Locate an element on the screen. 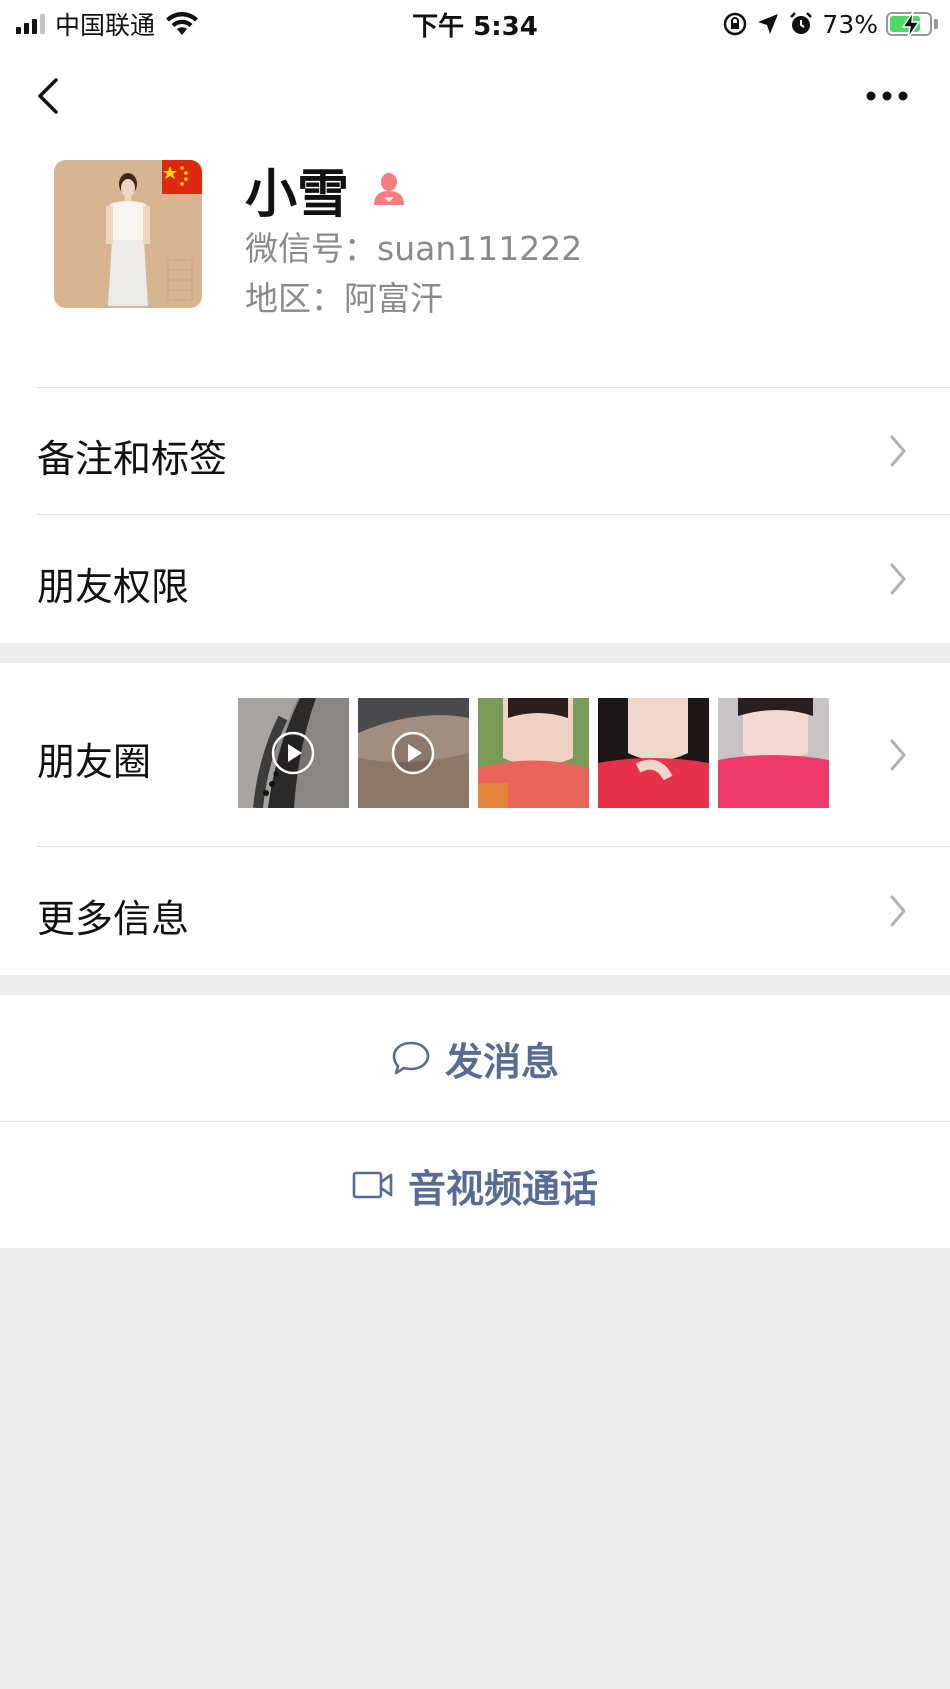 The height and width of the screenshot is (1689, 950). chat-bubble-icon is located at coordinates (411, 1058).